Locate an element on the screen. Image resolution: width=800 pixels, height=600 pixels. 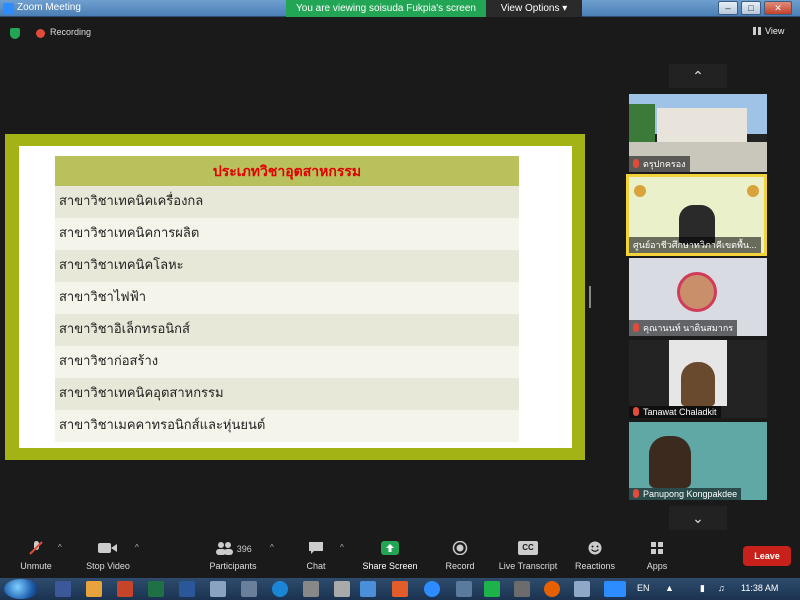
participant-name-text: Tanawat Chaladkit is located at coordinates (680, 412).